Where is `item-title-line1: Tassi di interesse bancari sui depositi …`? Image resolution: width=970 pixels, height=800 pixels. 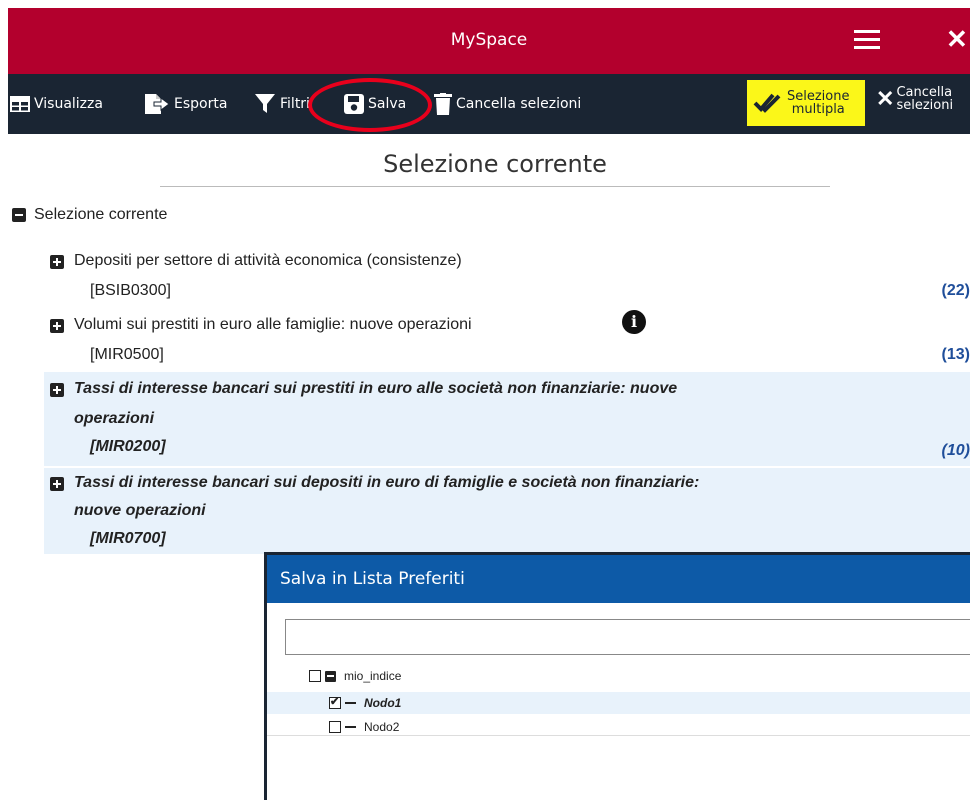 item-title-line1: Tassi di interesse bancari sui depositi … is located at coordinates (387, 482).